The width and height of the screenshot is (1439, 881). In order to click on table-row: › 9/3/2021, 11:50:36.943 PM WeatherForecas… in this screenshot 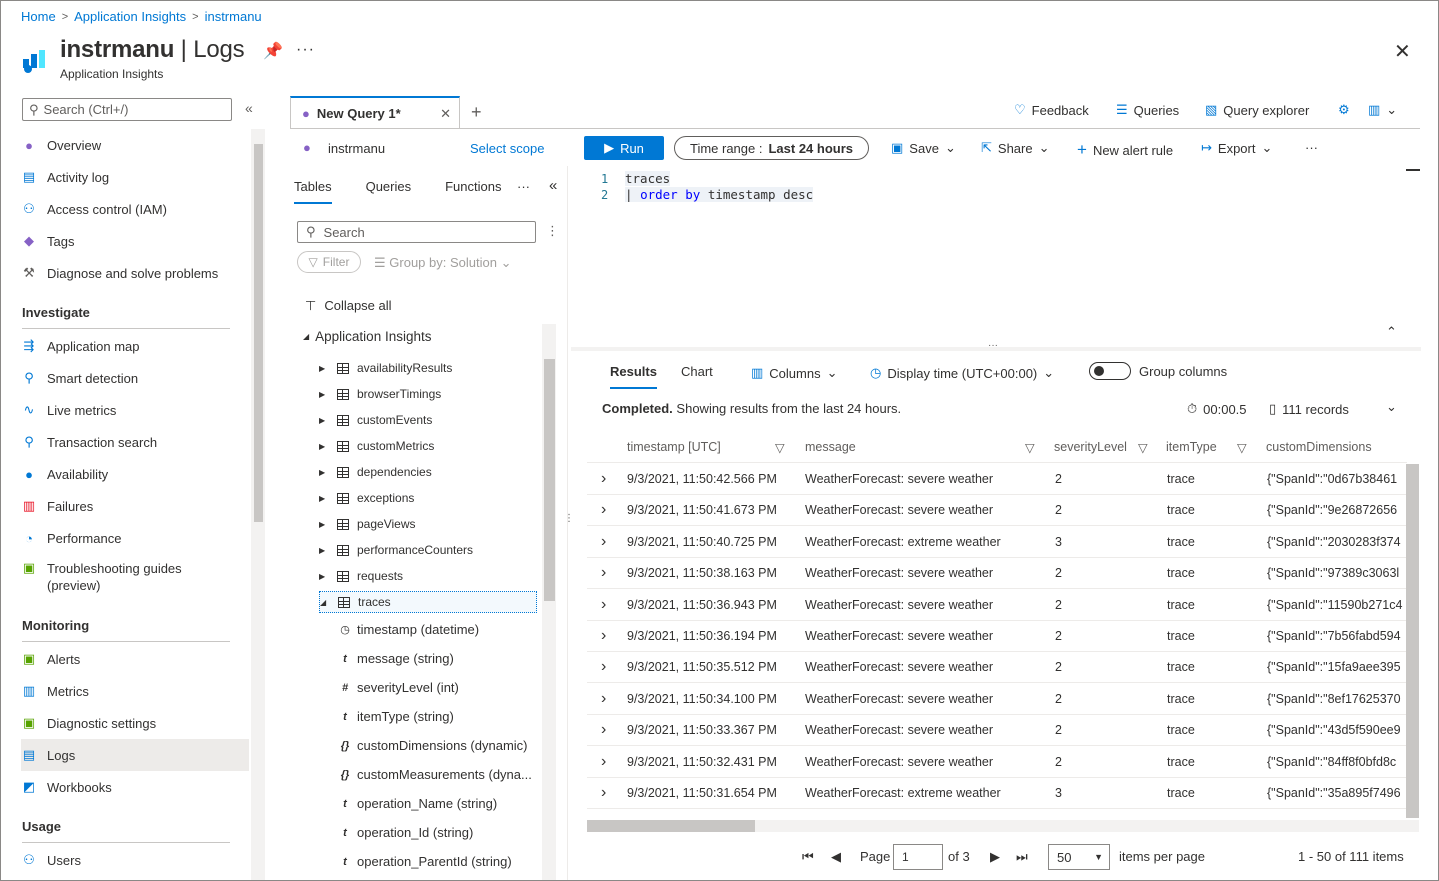, I will do `click(997, 605)`.